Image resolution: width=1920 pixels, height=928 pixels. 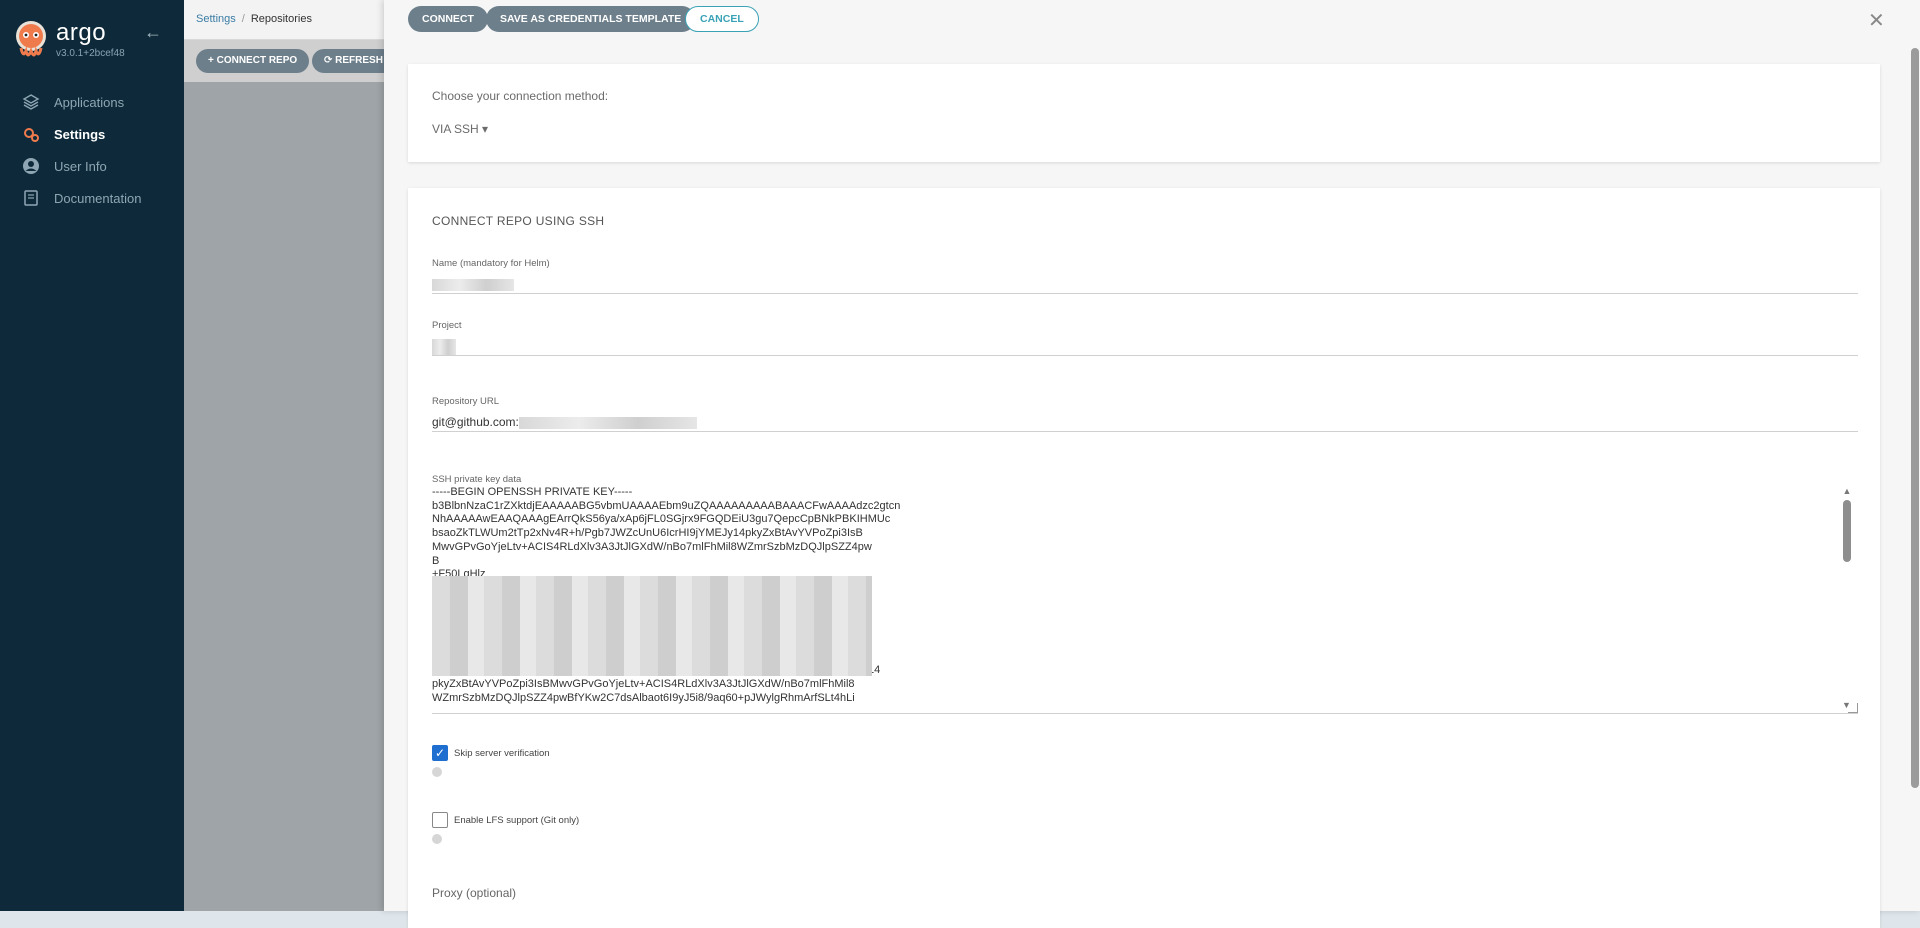 What do you see at coordinates (722, 19) in the screenshot?
I see `cancel-button: CANCEL` at bounding box center [722, 19].